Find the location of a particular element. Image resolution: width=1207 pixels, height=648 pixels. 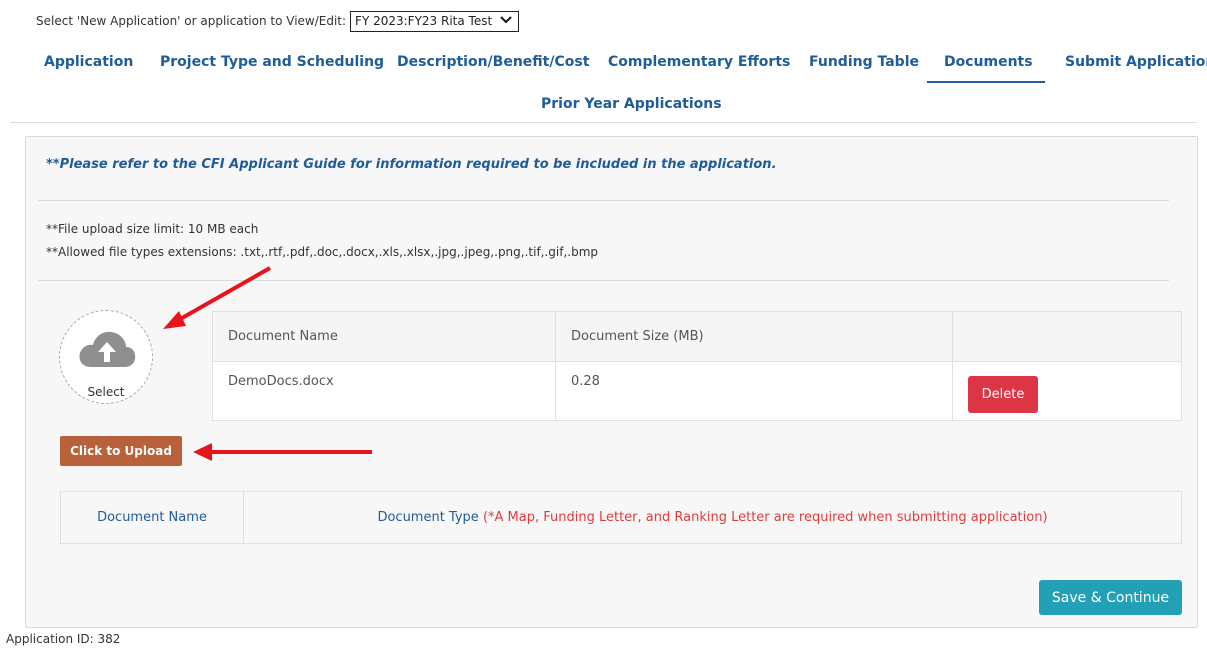

table-header-row: Document Name Document Size (MB) is located at coordinates (697, 336).